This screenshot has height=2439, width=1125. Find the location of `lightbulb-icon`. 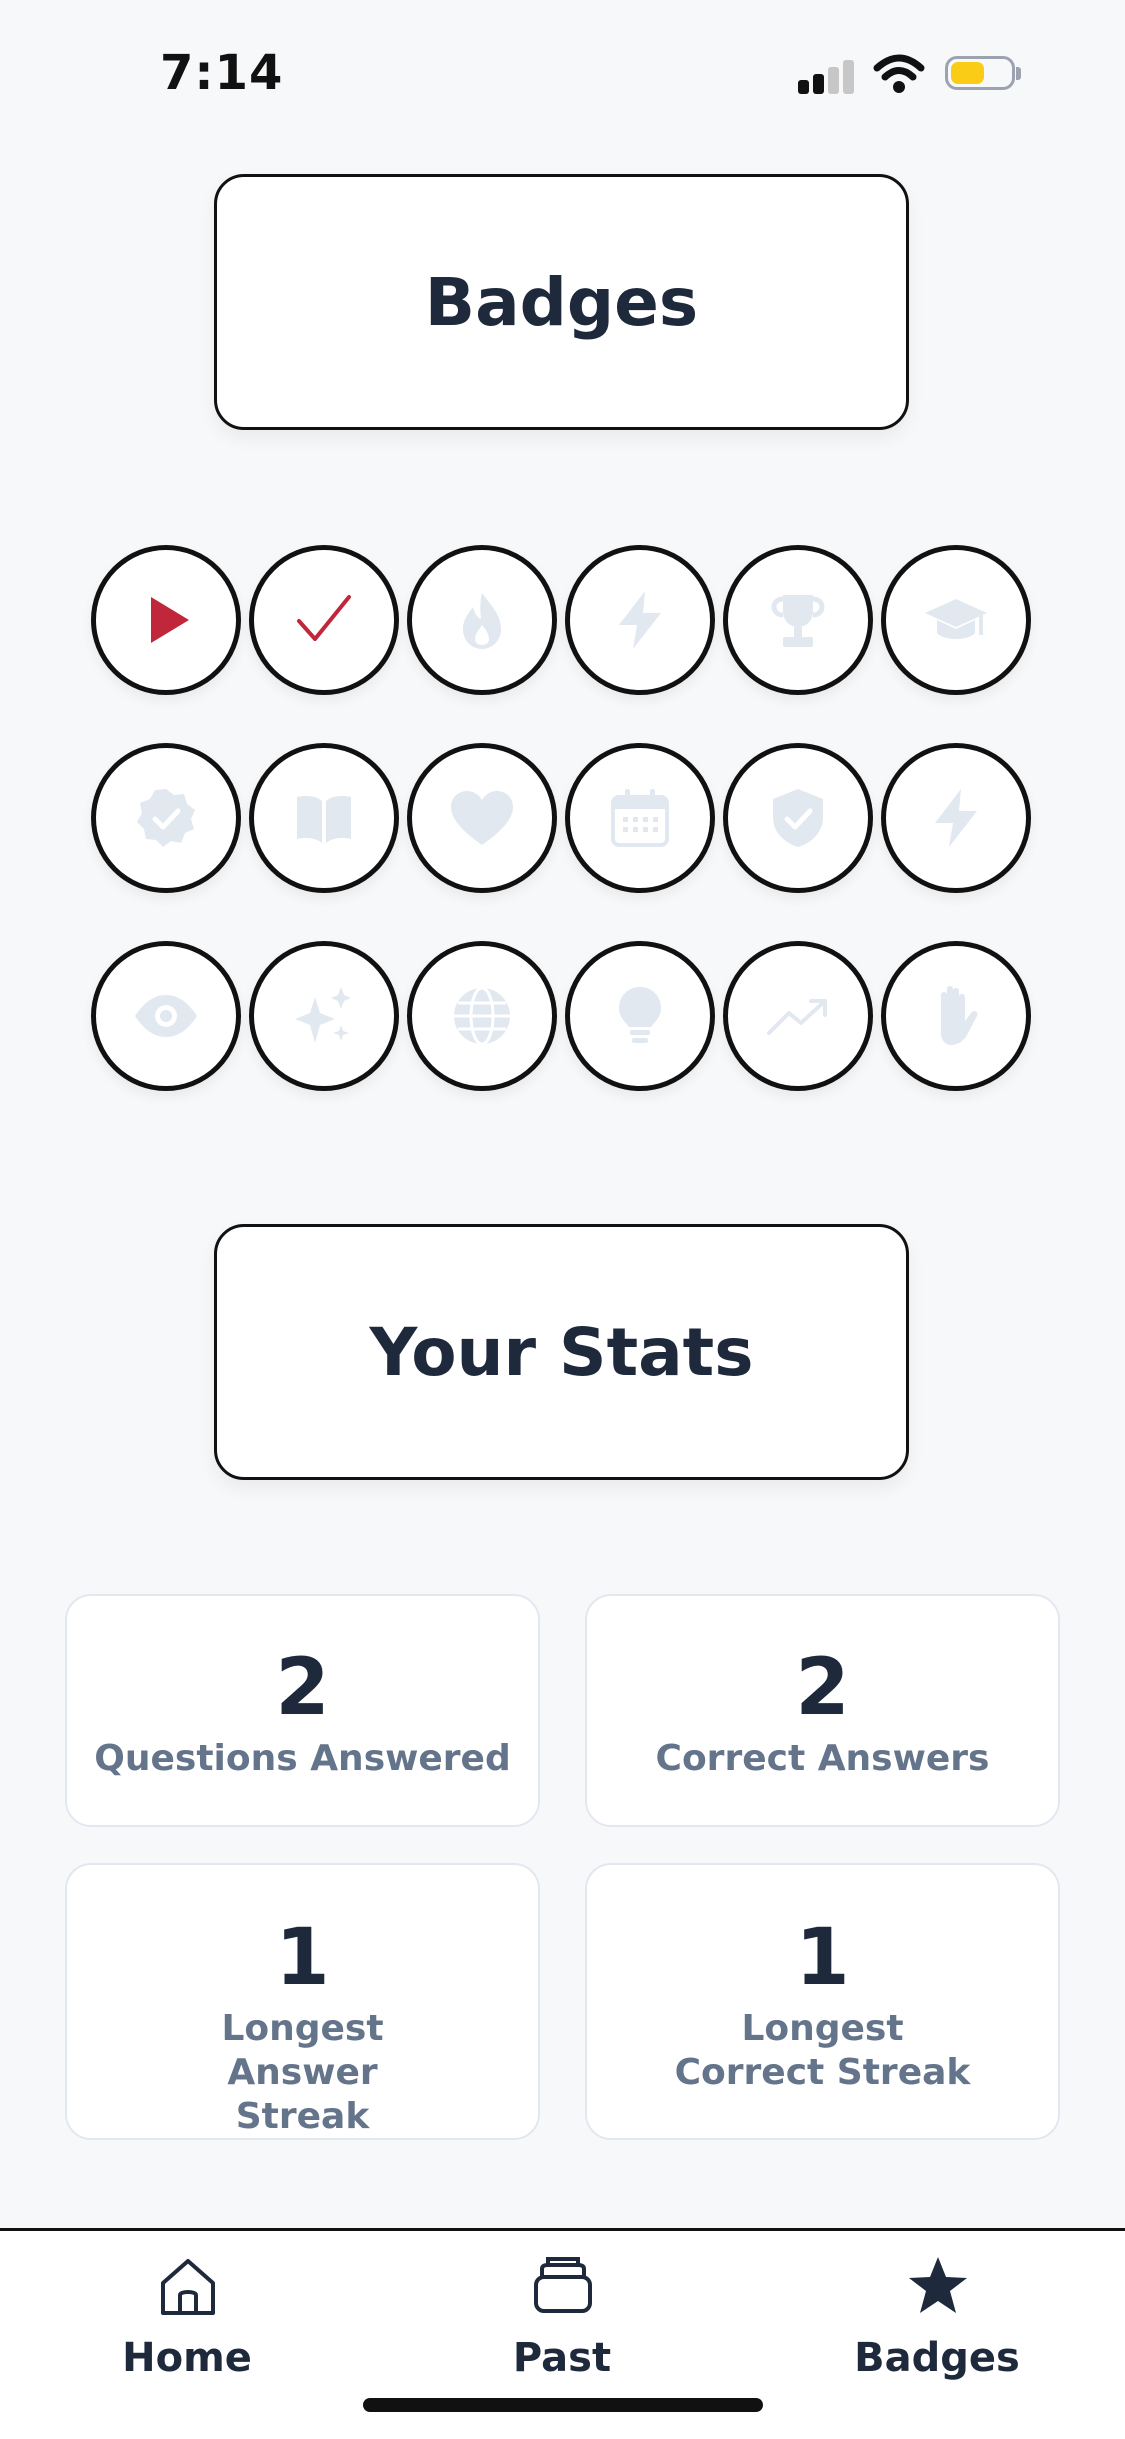

lightbulb-icon is located at coordinates (640, 1015).